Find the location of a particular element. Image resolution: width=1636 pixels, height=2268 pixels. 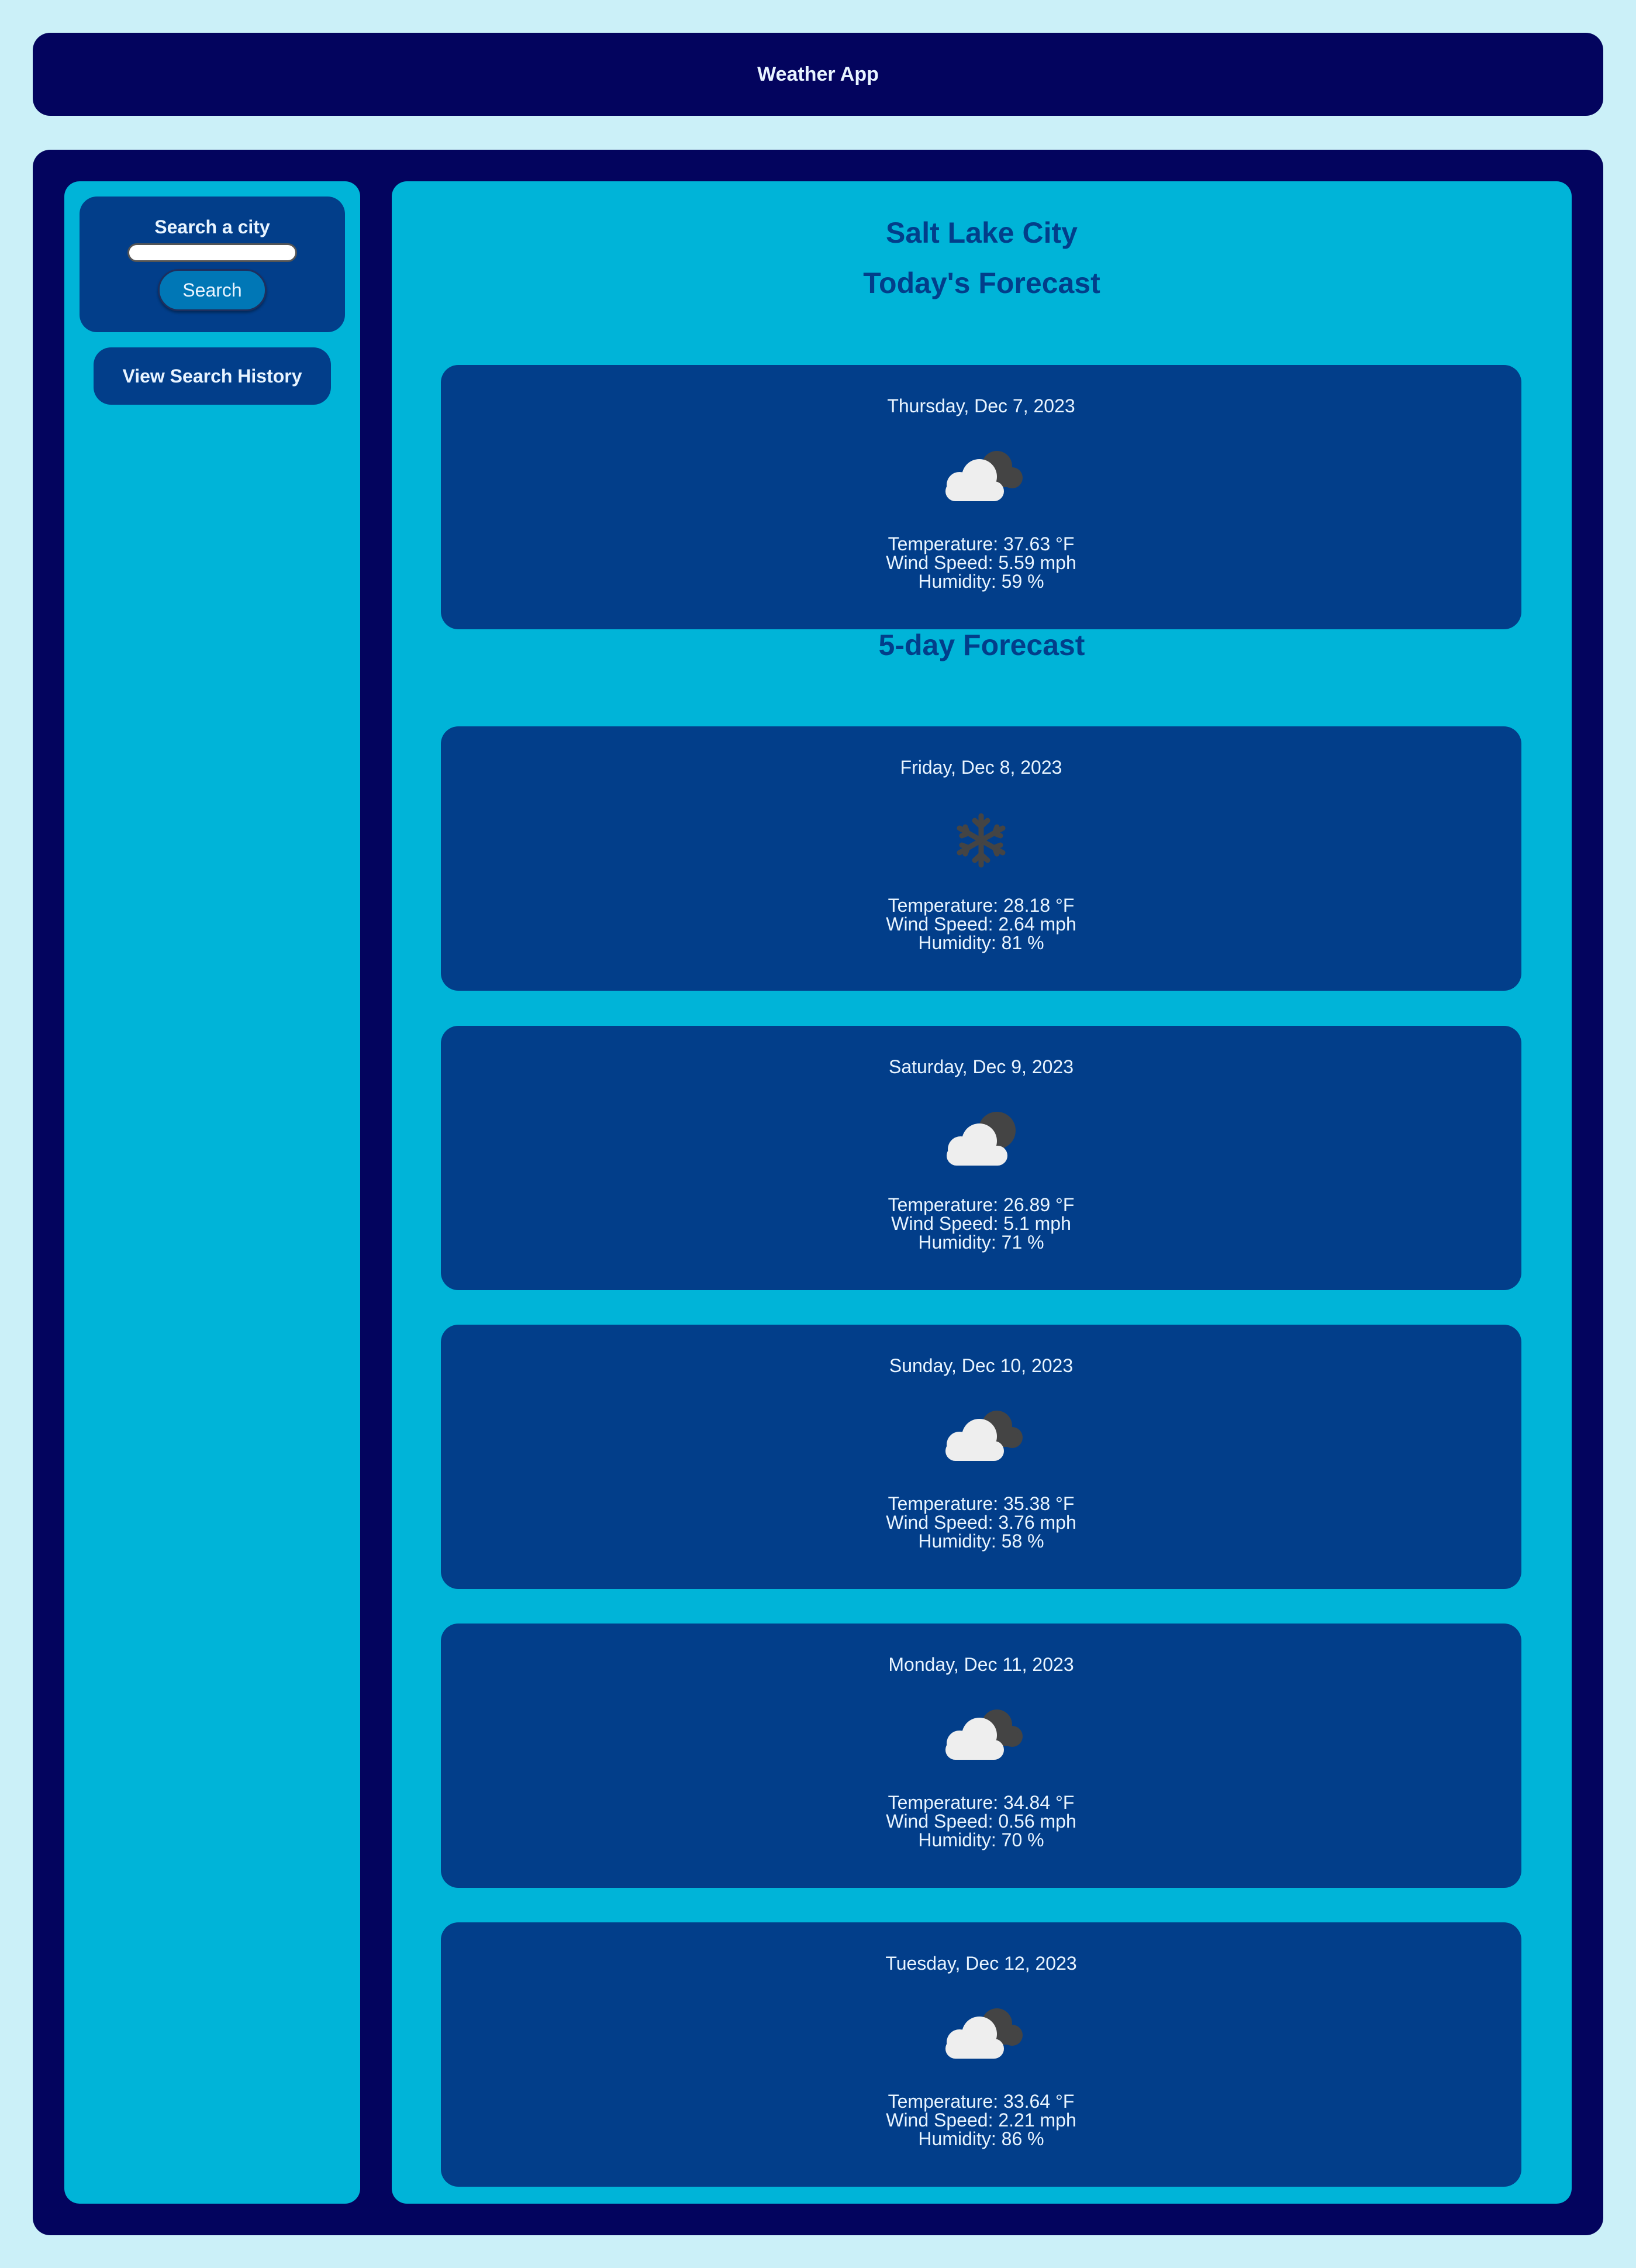

wind-speed-text: Wind Speed: 5.59 mph is located at coordinates (981, 562).